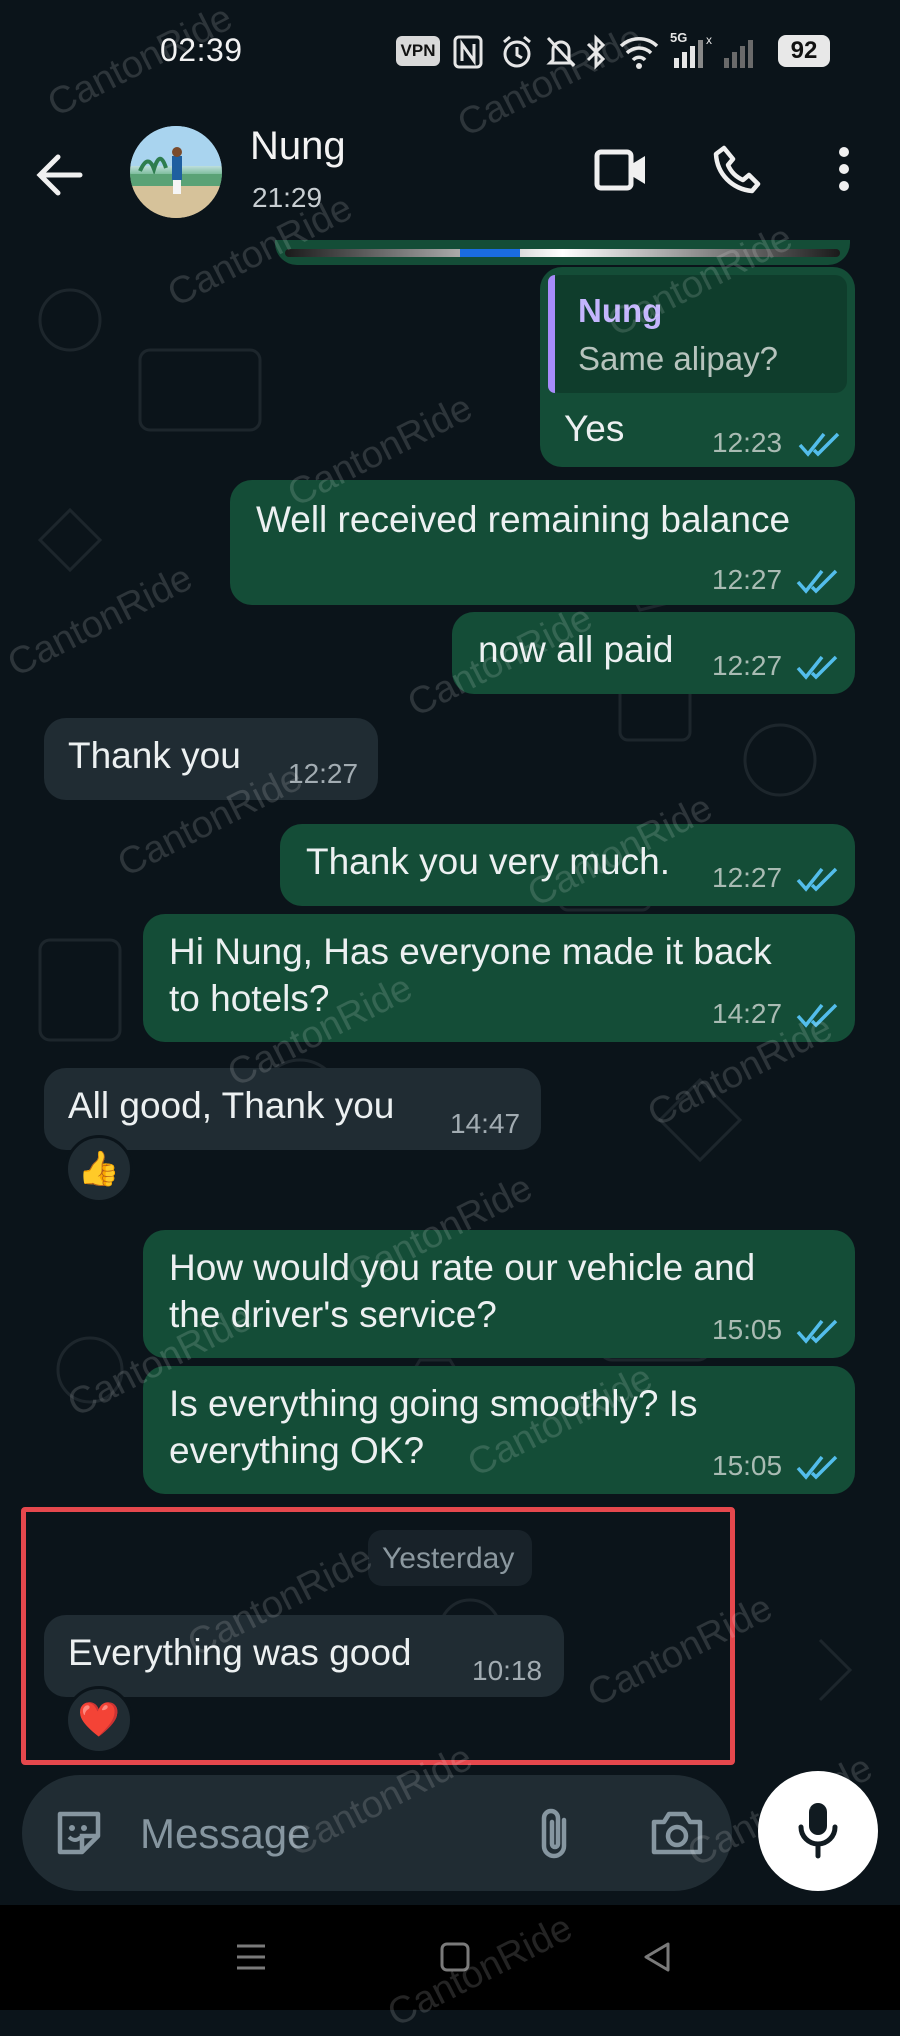 This screenshot has height=2036, width=900. I want to click on mute-icon, so click(561, 52).